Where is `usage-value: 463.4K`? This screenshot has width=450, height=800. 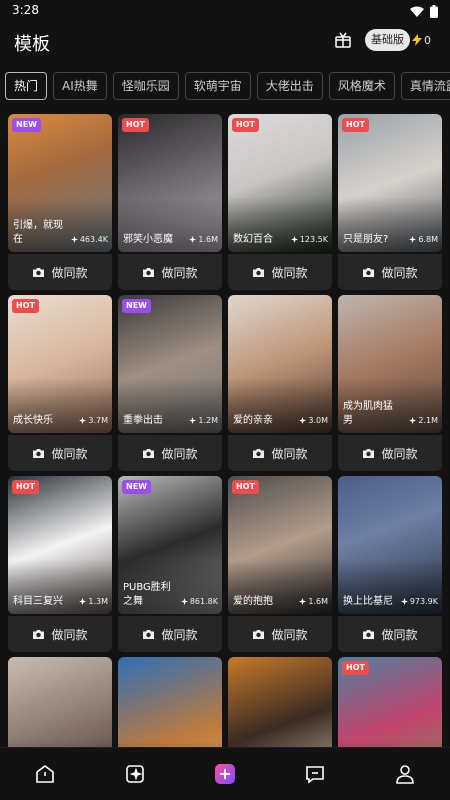 usage-value: 463.4K is located at coordinates (93, 239).